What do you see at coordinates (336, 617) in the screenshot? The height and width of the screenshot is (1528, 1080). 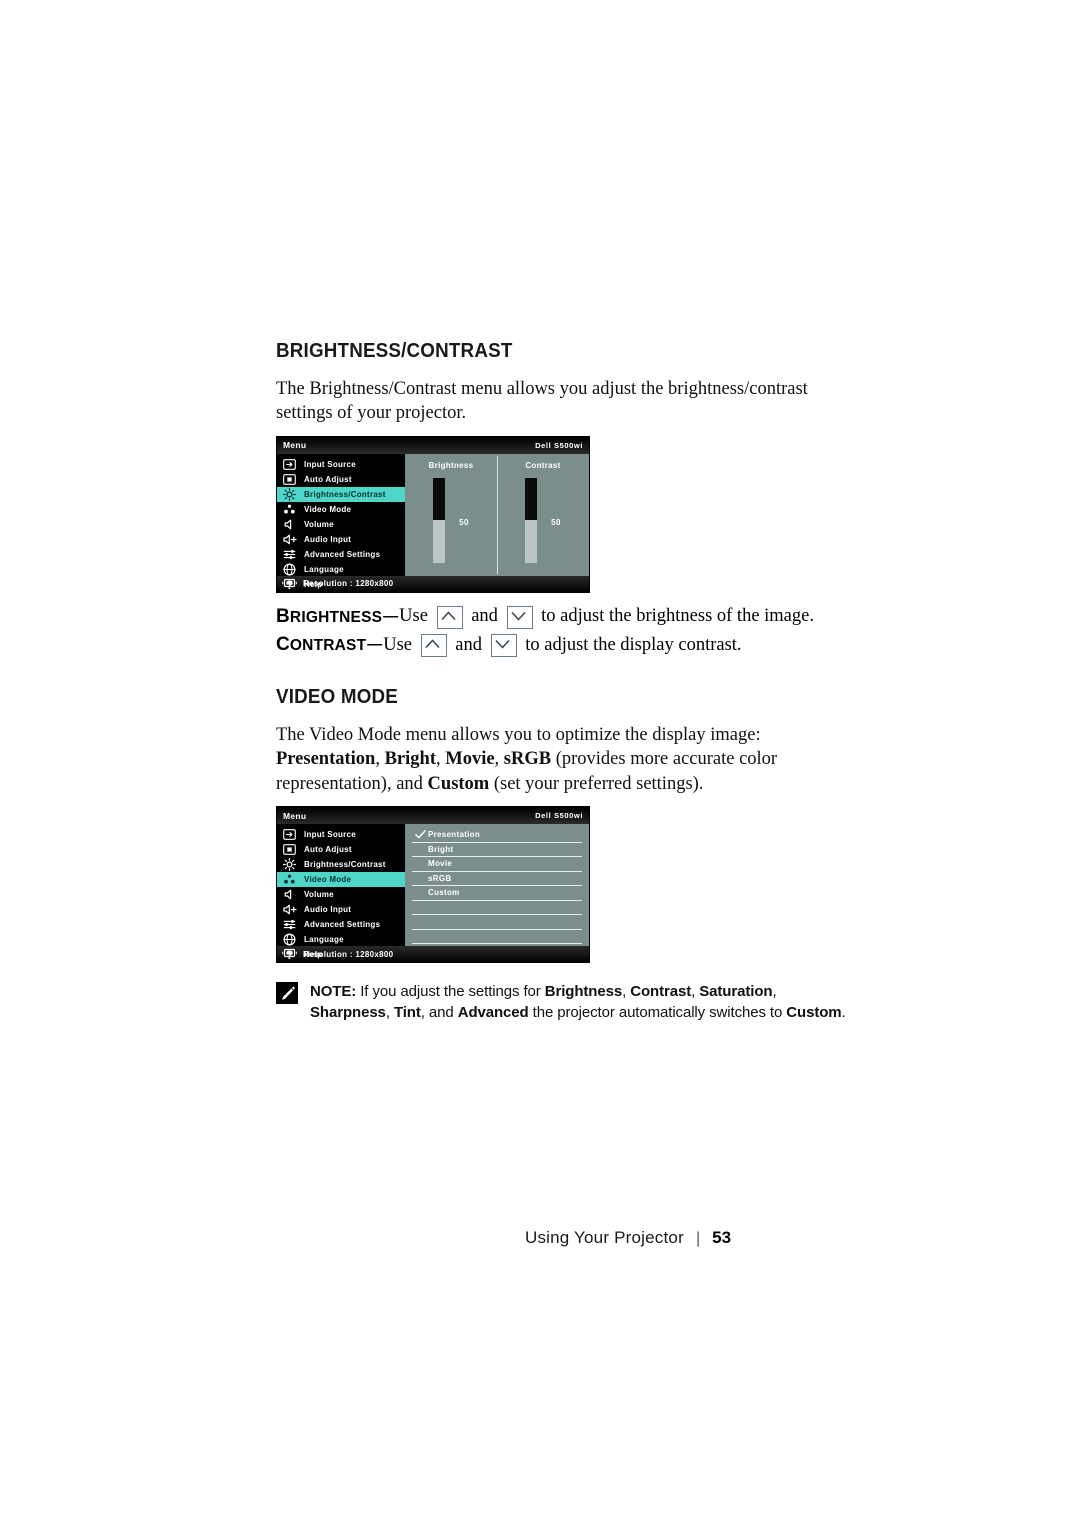 I see `brightness-term-rest: RIGHTNESS` at bounding box center [336, 617].